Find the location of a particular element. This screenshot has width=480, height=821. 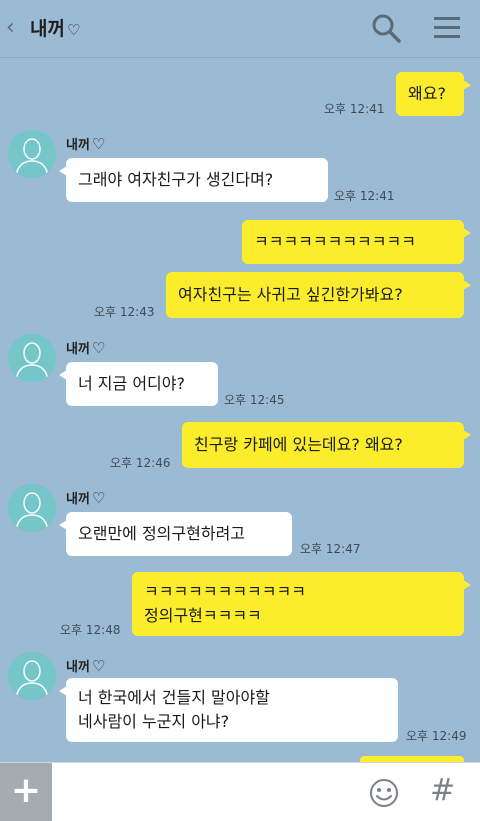

search-icon is located at coordinates (386, 28).